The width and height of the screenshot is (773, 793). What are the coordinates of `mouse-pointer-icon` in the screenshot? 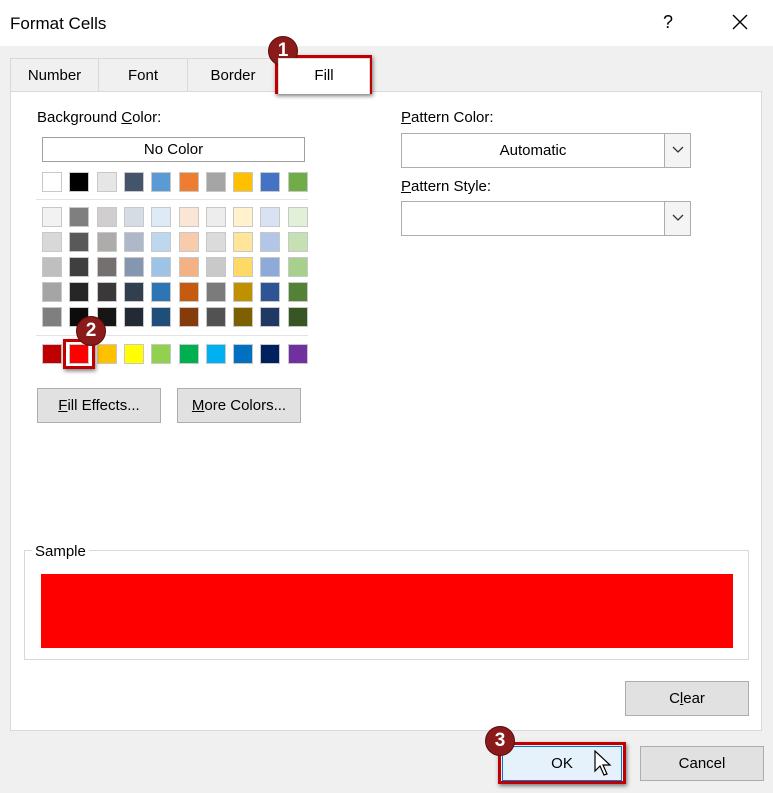 It's located at (603, 765).